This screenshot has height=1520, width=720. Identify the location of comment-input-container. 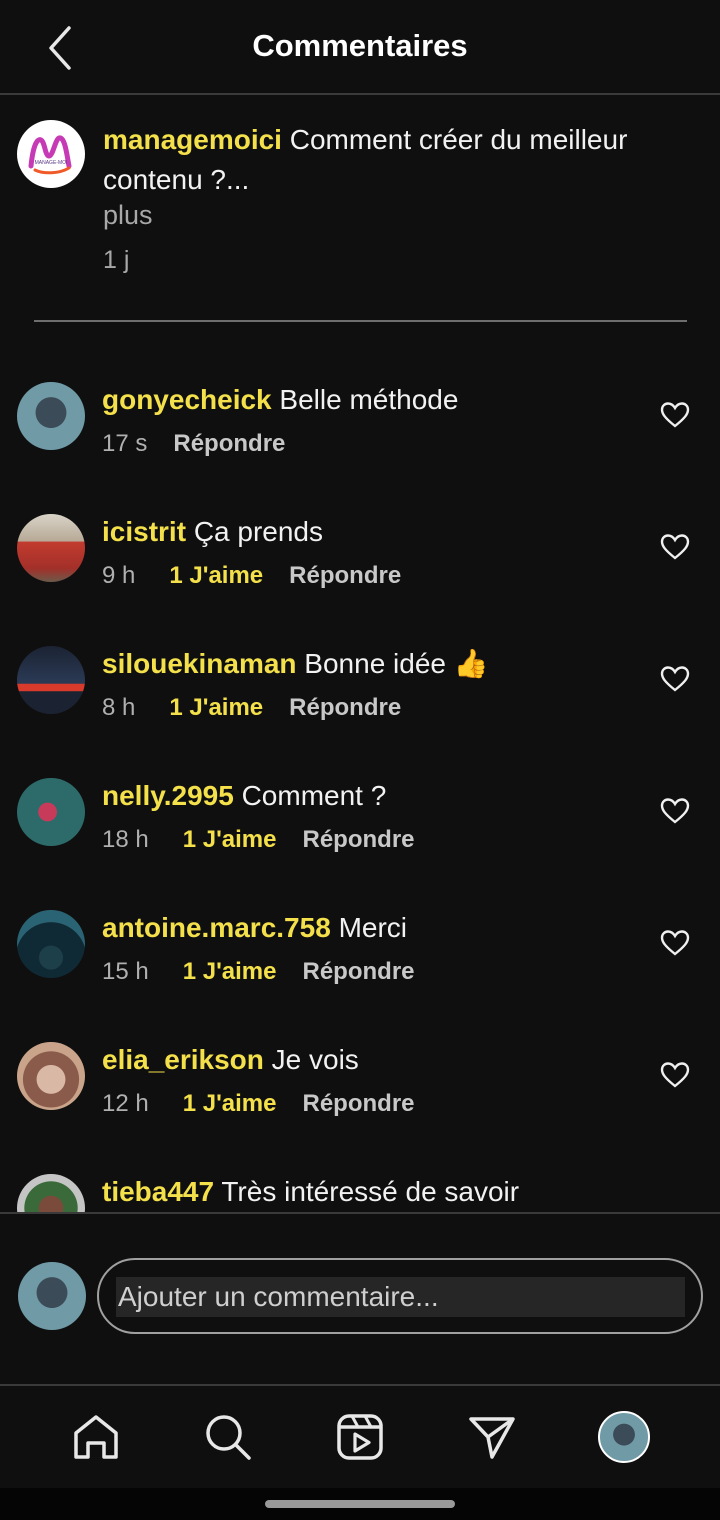
(400, 1296).